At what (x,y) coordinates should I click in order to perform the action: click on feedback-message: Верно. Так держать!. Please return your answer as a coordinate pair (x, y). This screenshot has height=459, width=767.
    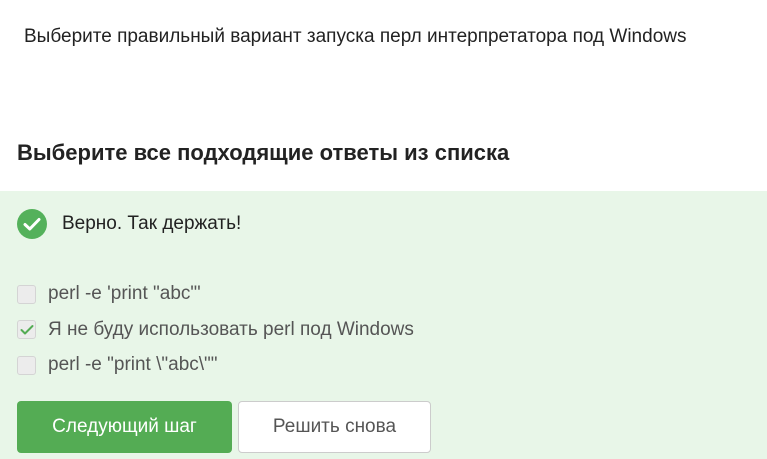
    Looking at the image, I should click on (129, 224).